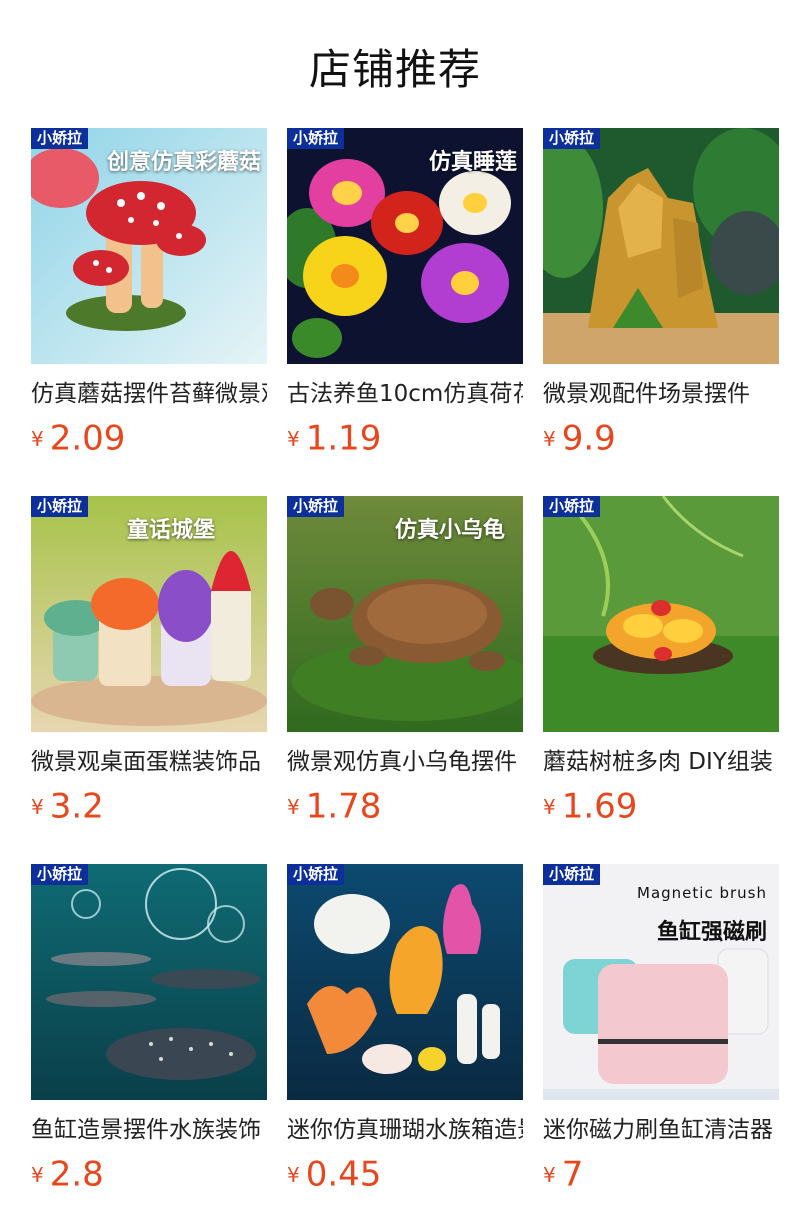  I want to click on image-caption: 童话城堡, so click(170, 530).